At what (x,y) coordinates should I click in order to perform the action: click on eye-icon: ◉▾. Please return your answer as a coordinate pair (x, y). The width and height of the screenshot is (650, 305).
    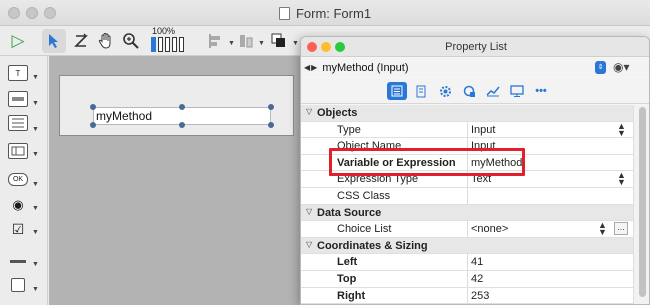
    Looking at the image, I should click on (621, 67).